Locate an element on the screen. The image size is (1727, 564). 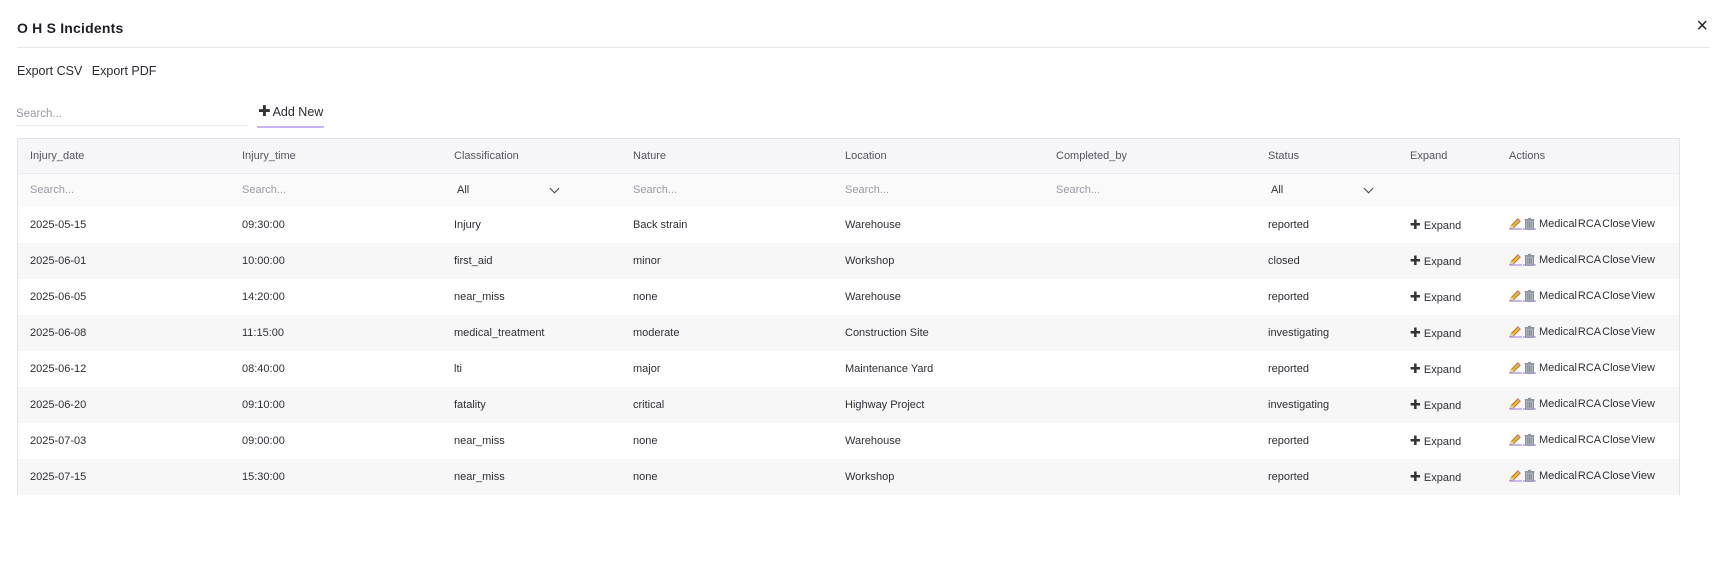
global-search-input is located at coordinates (132, 114).